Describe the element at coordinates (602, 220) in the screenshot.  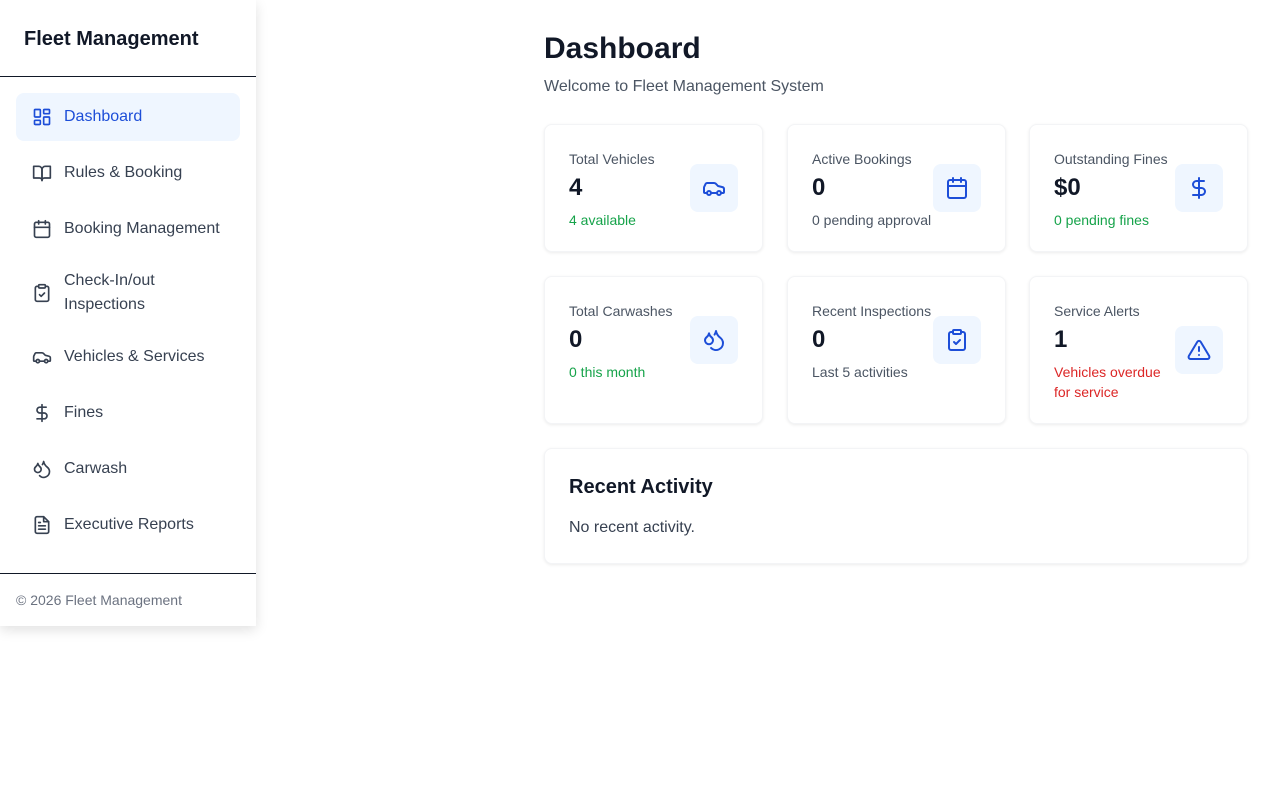
I see `stat-subtext: 4 available` at that location.